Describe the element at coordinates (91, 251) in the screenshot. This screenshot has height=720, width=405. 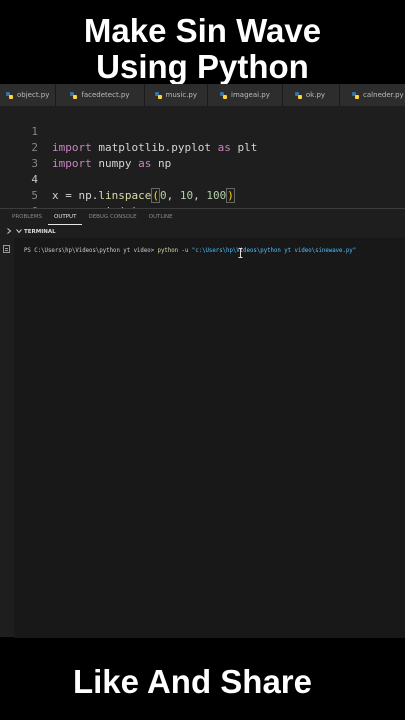
I see `terminal-prompt: PS C:\Users\hp\Videos\python yt video>` at that location.